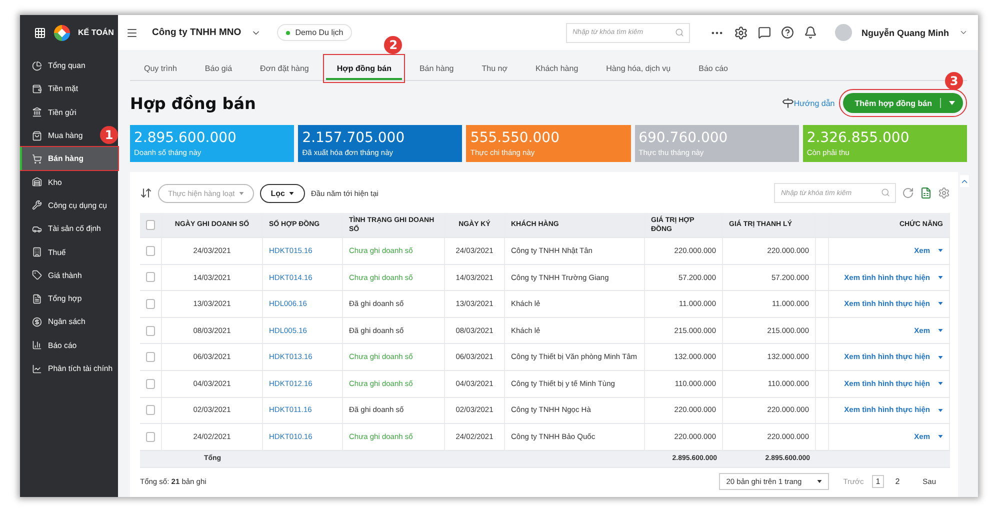 The image size is (998, 517). I want to click on chevron-down-icon, so click(963, 32).